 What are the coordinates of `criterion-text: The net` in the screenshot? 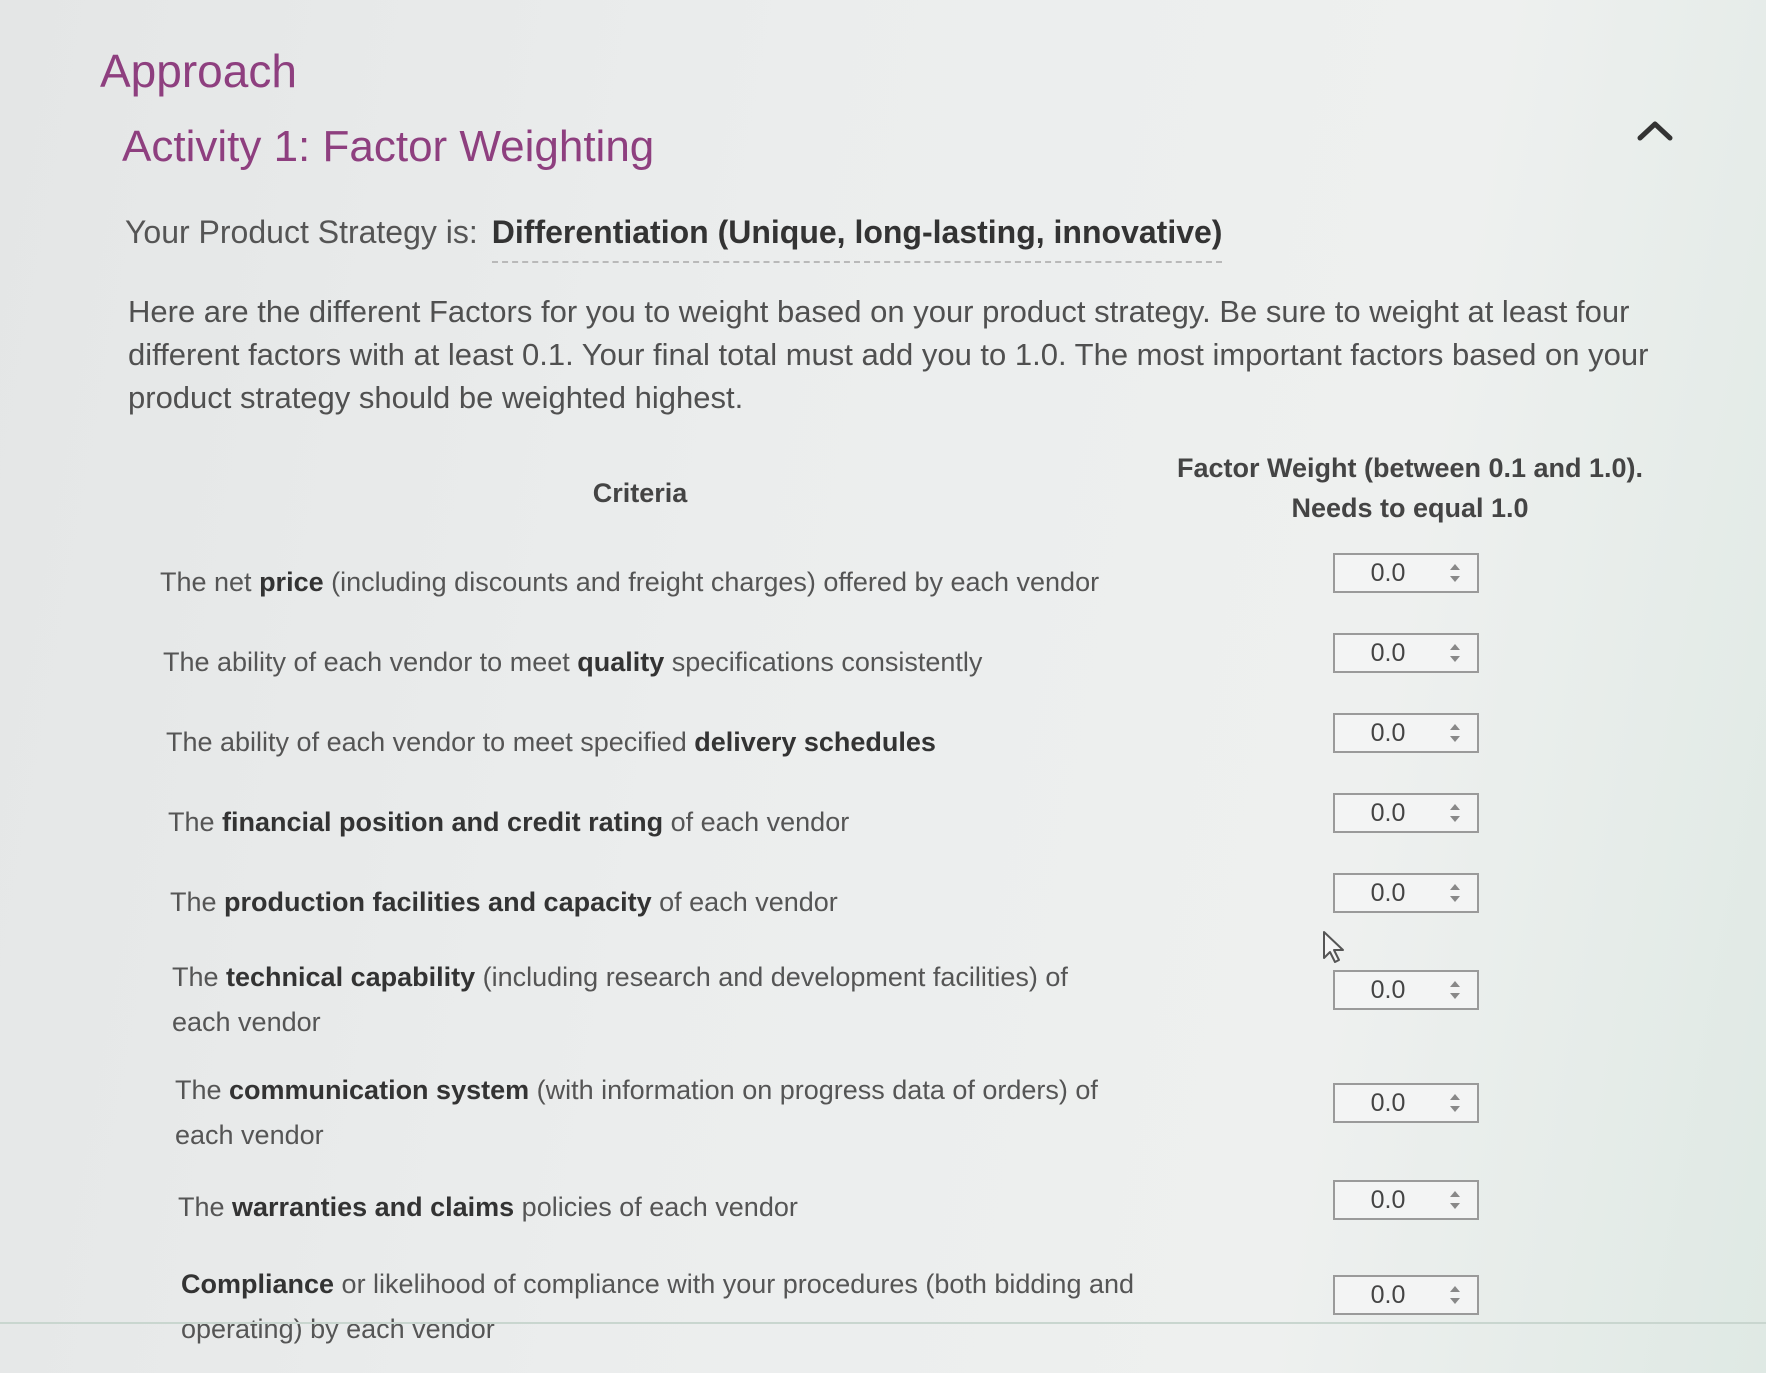 It's located at (210, 582).